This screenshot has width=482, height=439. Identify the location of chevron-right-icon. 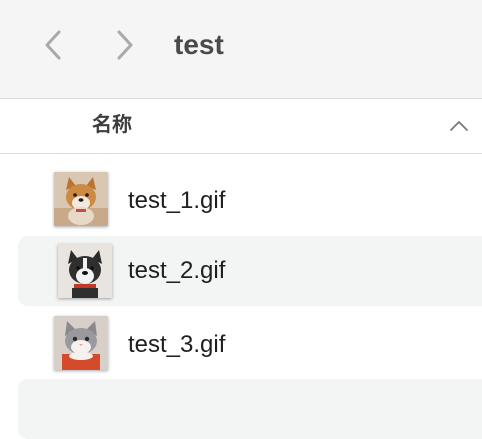
(125, 45).